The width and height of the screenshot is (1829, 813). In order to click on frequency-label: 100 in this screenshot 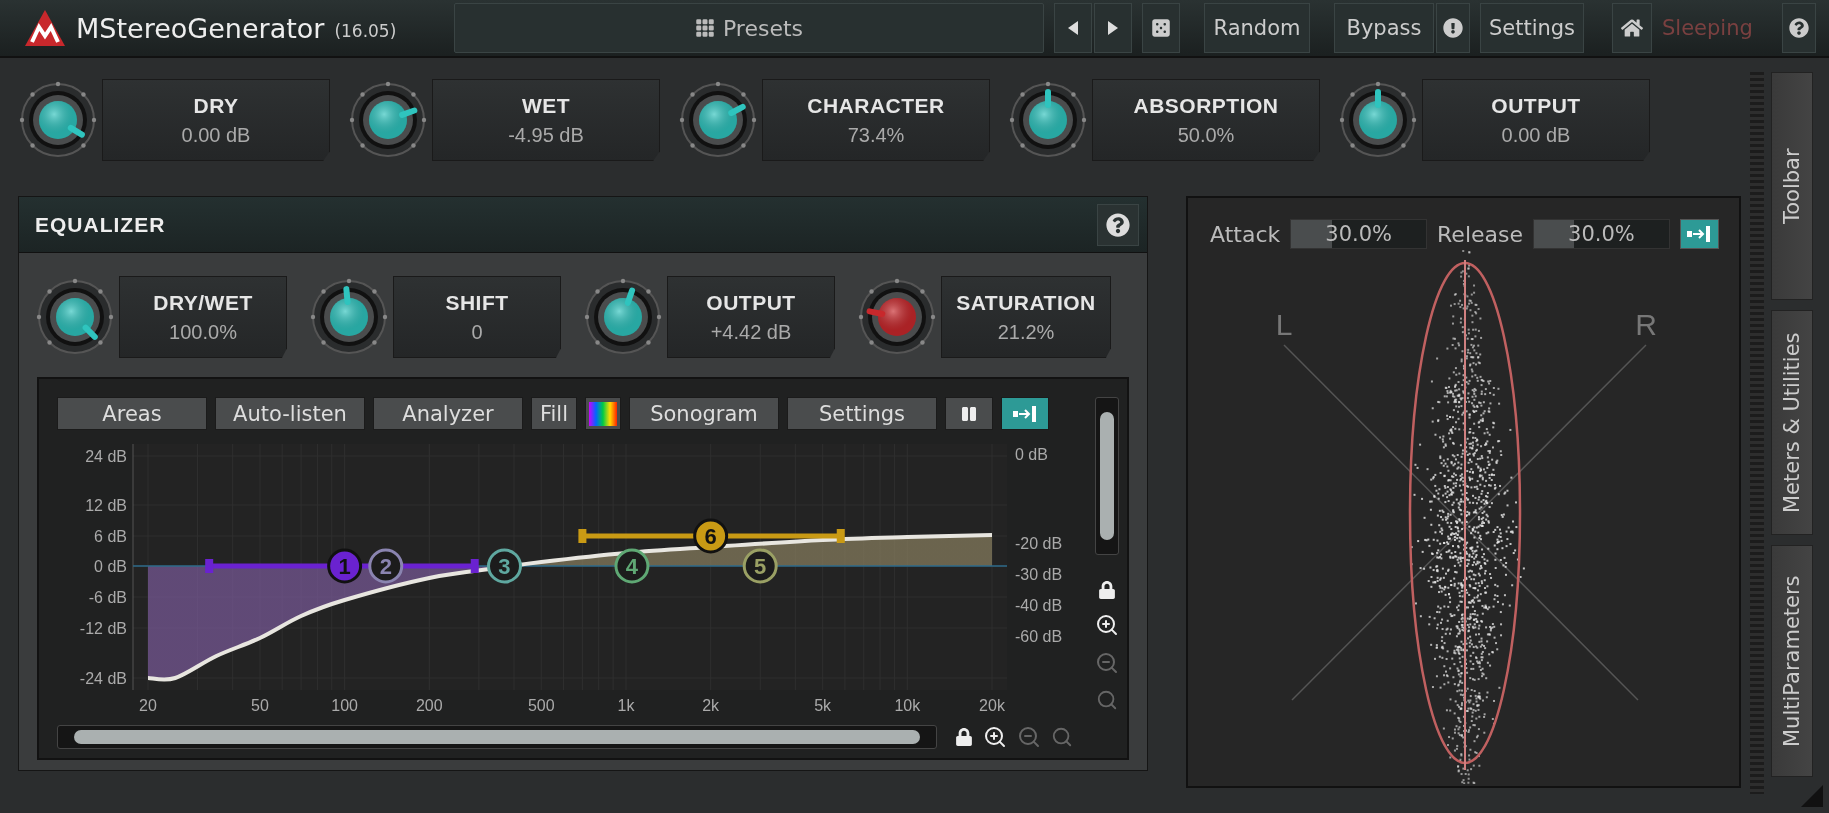, I will do `click(344, 705)`.